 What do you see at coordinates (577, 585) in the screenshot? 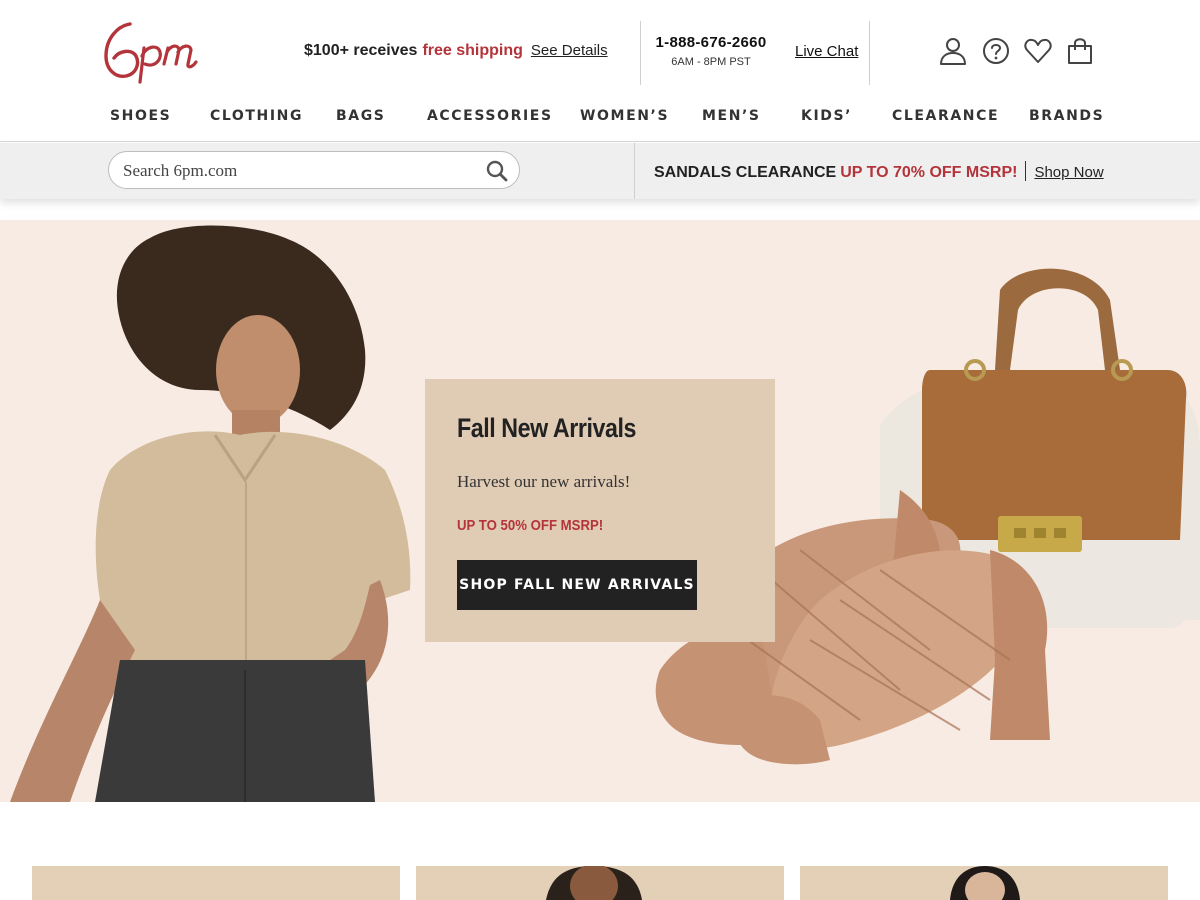
I see `shop-fall-new-arrivals-button: SHOP FALL NEW ARRIVALS` at bounding box center [577, 585].